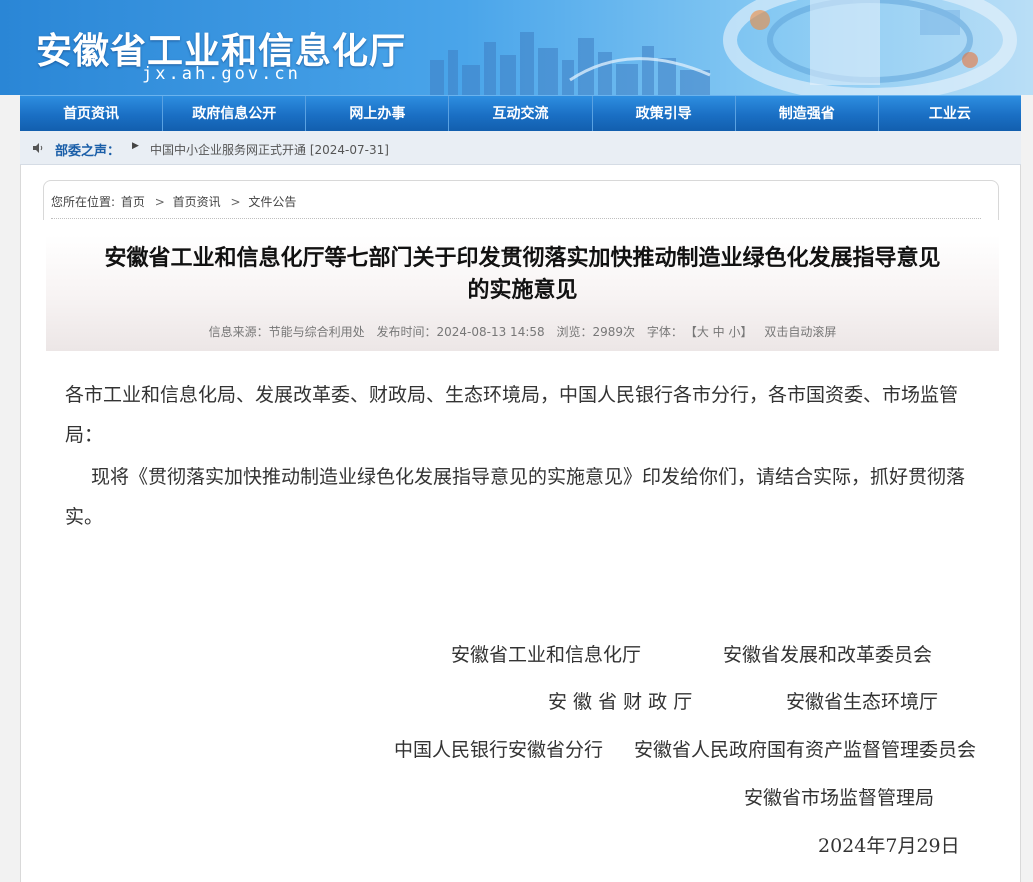 This screenshot has width=1033, height=882. Describe the element at coordinates (664, 114) in the screenshot. I see `nav-item-policy: 政策引导` at that location.